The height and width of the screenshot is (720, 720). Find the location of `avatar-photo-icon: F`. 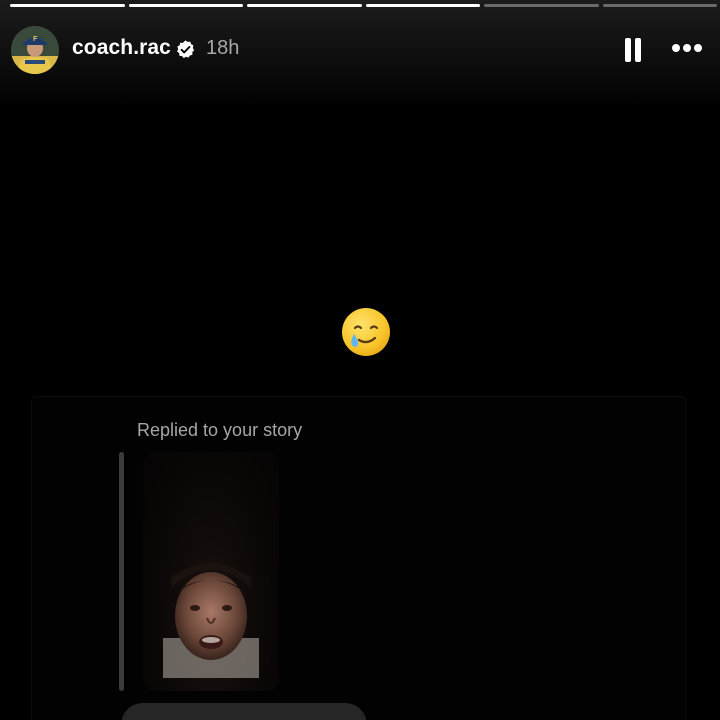

avatar-photo-icon: F is located at coordinates (35, 50).